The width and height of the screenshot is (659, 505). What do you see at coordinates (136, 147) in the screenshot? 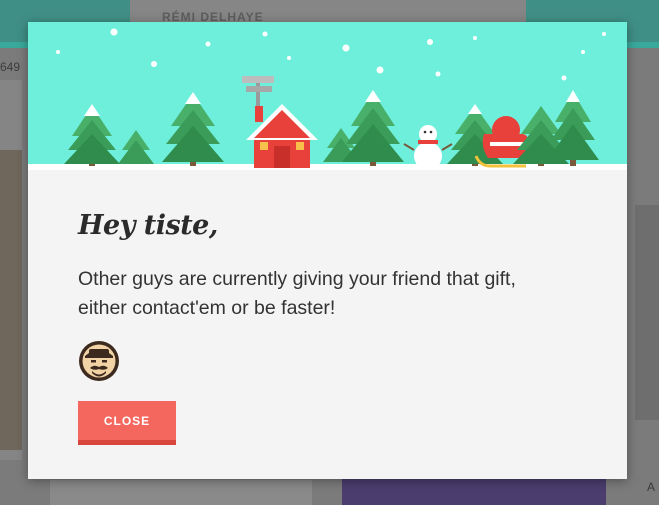
I see `pine-tree-small-left` at bounding box center [136, 147].